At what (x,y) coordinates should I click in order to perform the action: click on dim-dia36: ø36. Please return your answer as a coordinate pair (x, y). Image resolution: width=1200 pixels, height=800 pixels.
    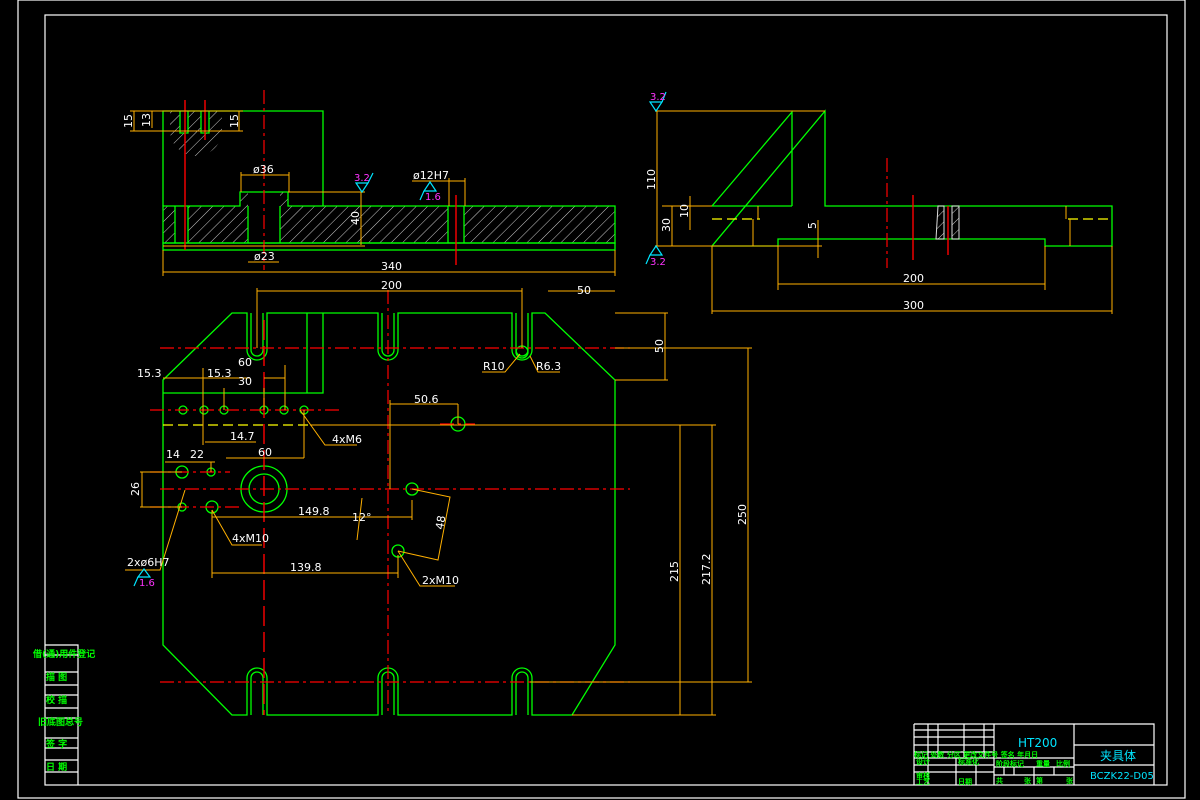
    Looking at the image, I should click on (263, 169).